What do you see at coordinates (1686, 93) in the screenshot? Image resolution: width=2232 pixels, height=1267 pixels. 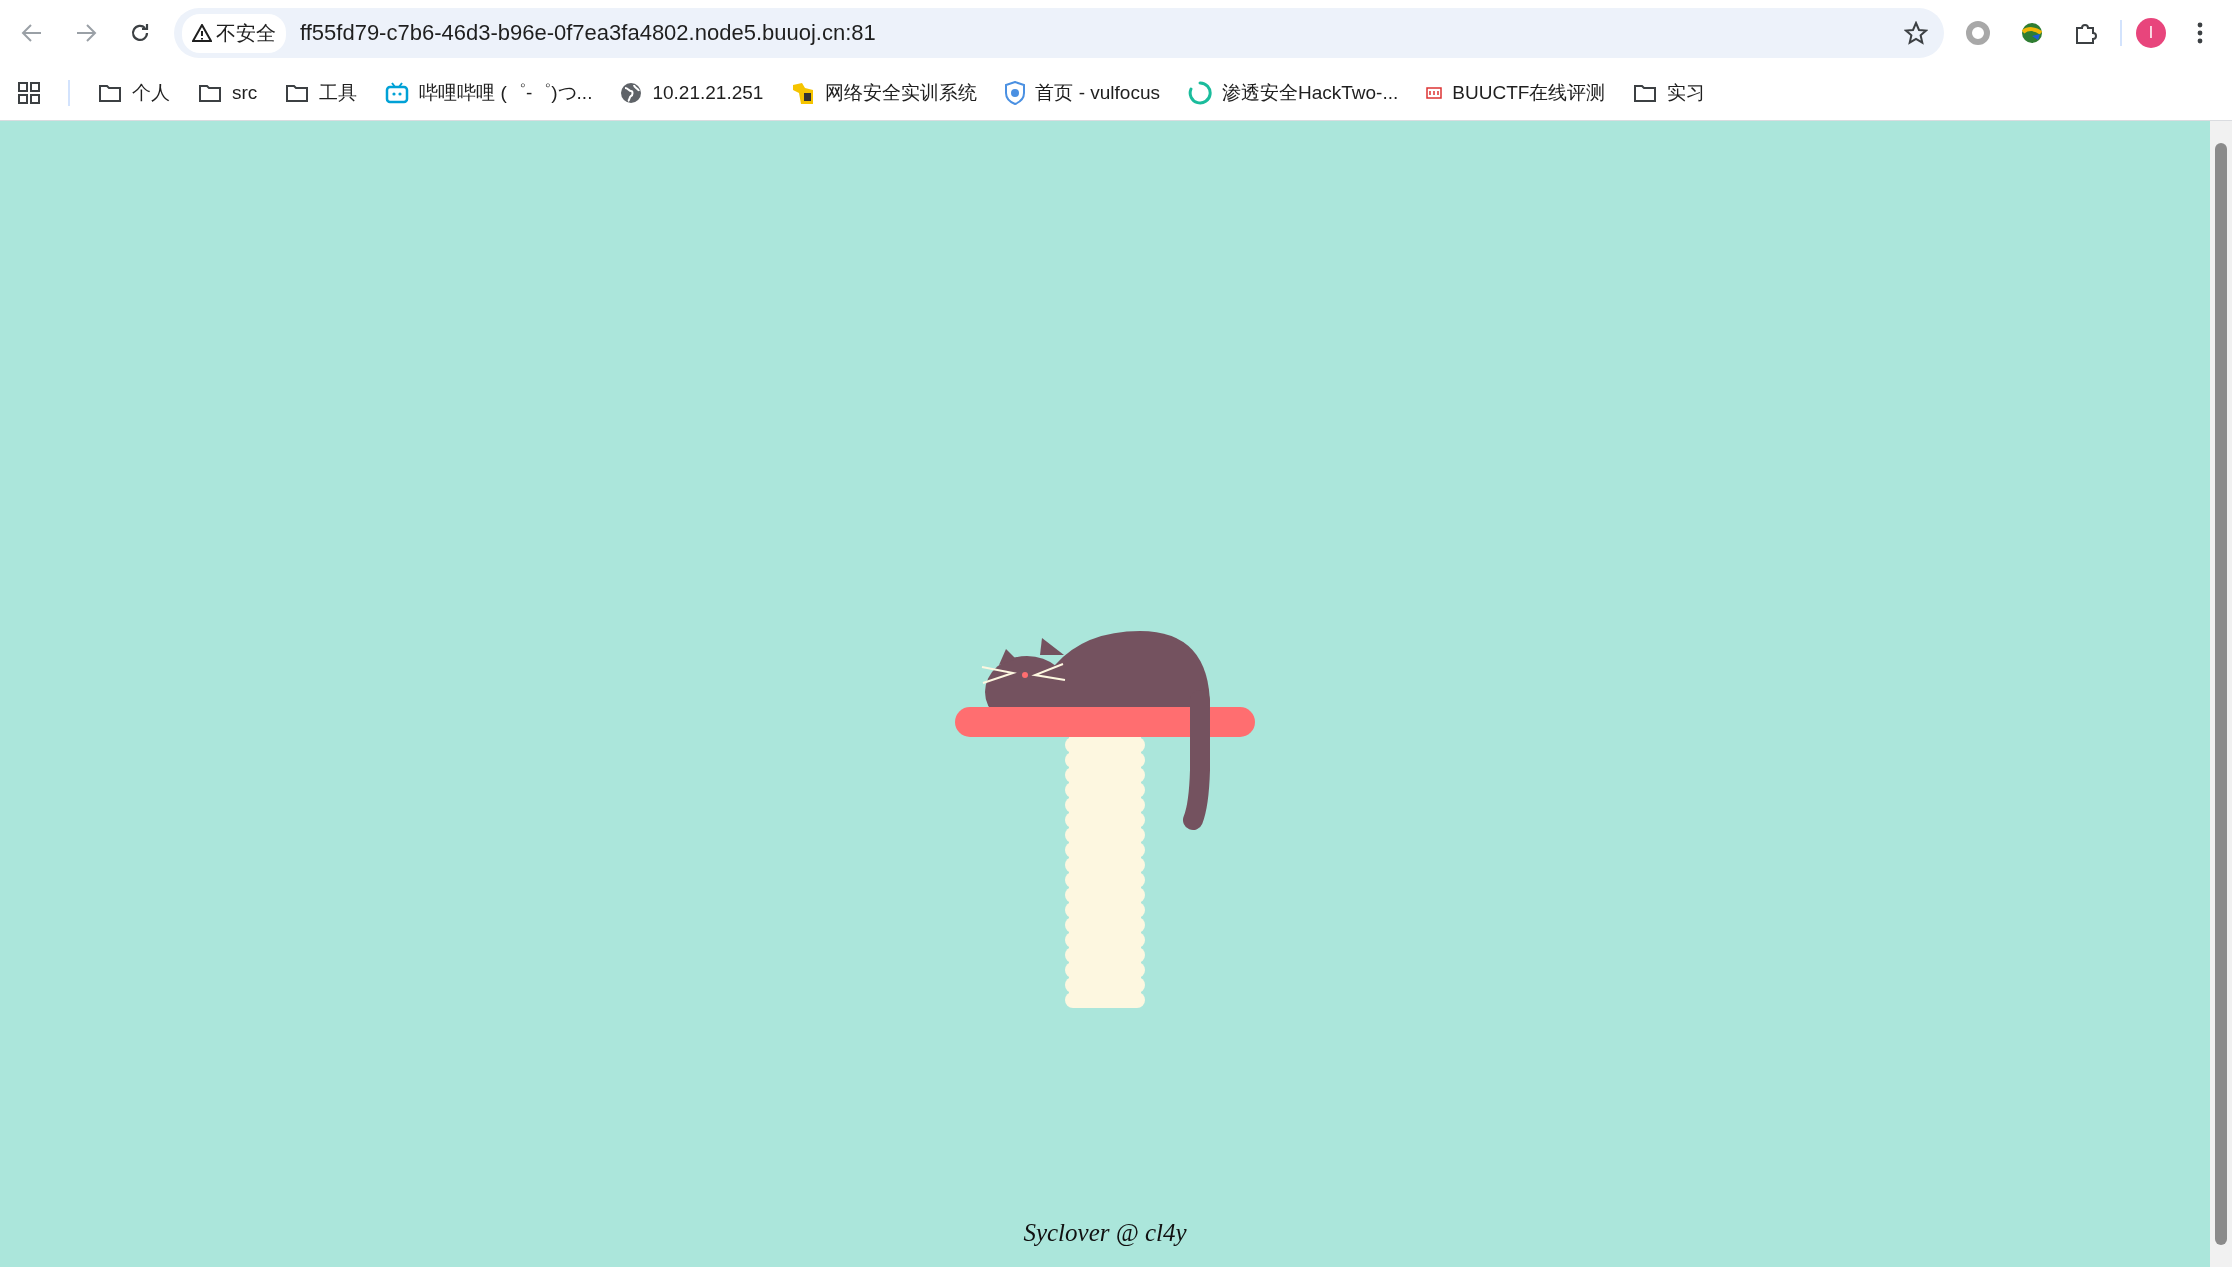 I see `bookmark-label: 实习` at bounding box center [1686, 93].